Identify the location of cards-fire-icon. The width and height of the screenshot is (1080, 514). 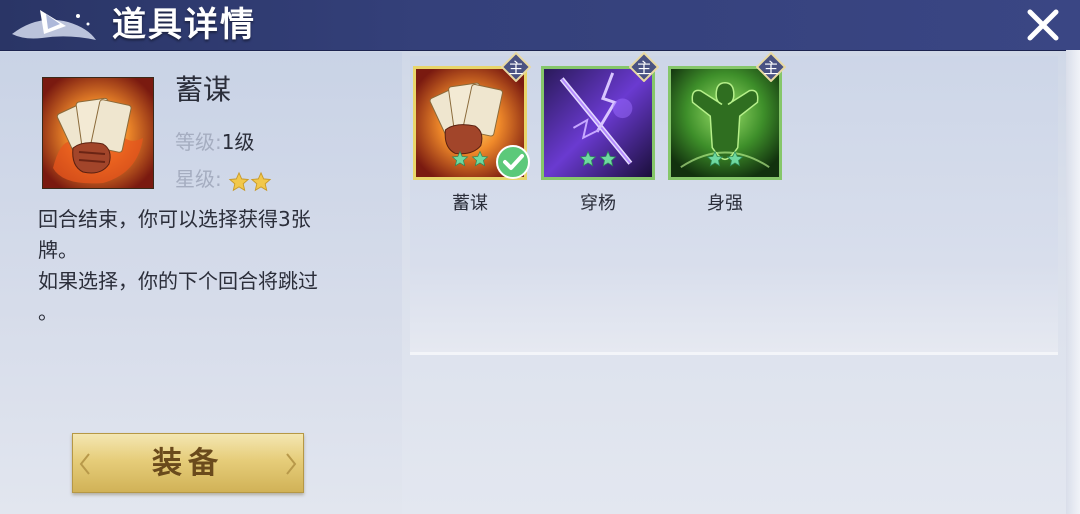
(98, 133).